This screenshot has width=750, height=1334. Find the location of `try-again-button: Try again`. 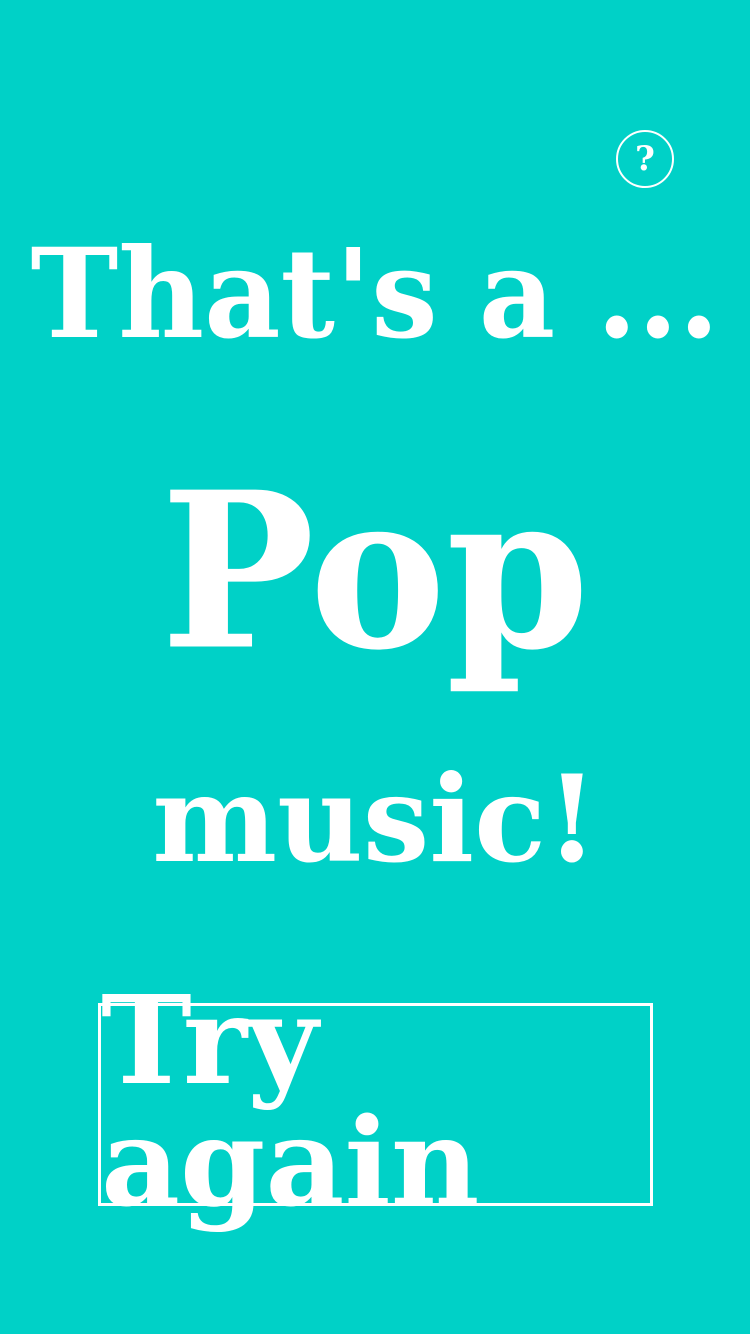

try-again-button: Try again is located at coordinates (375, 1101).